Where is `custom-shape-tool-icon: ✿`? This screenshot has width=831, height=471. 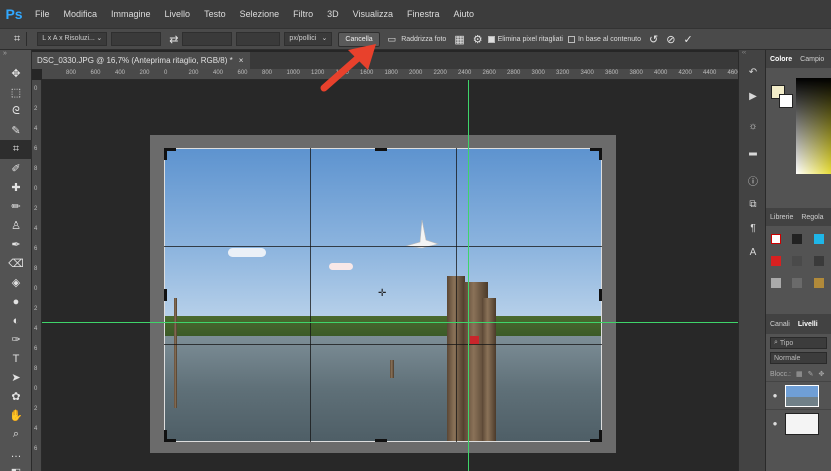
custom-shape-tool-icon: ✿ is located at coordinates (16, 396).